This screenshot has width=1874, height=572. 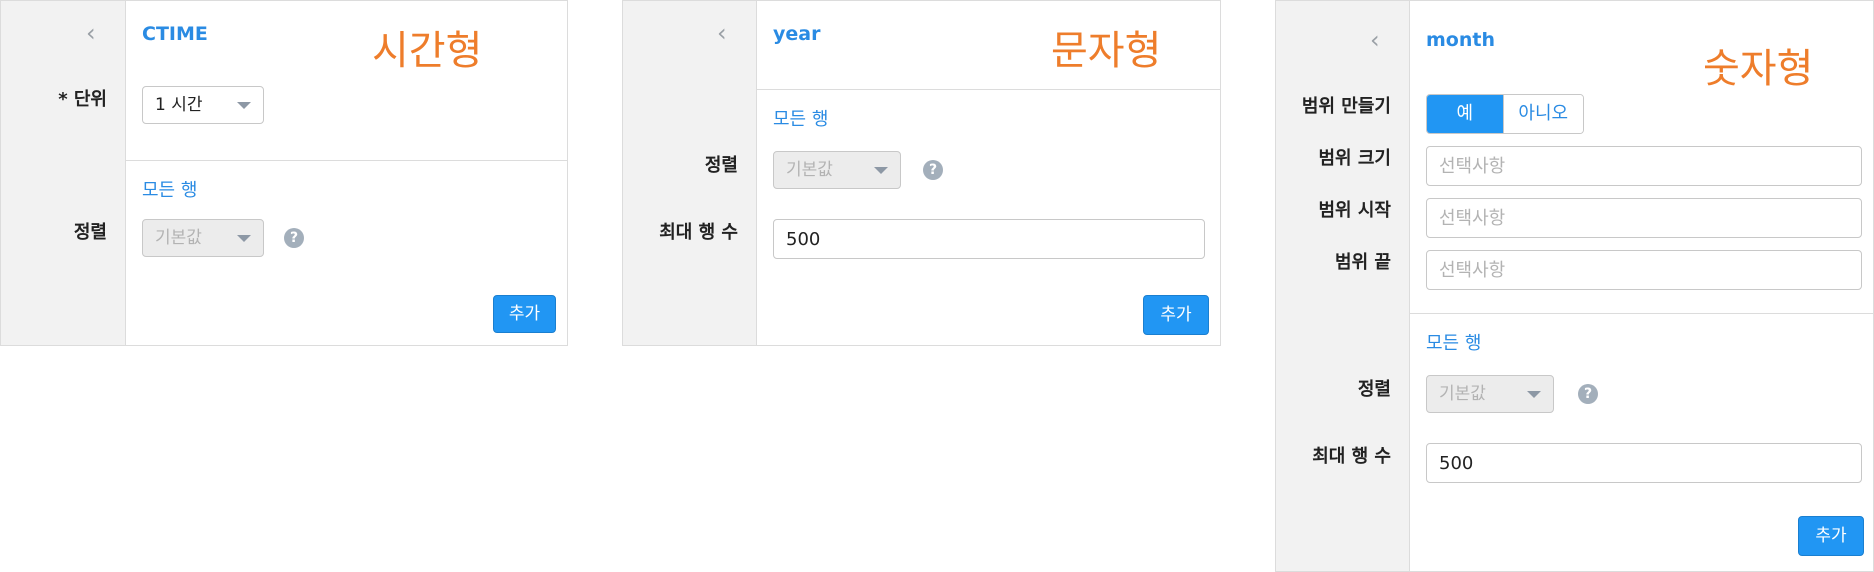 What do you see at coordinates (427, 51) in the screenshot?
I see `type-annotation: 시간형` at bounding box center [427, 51].